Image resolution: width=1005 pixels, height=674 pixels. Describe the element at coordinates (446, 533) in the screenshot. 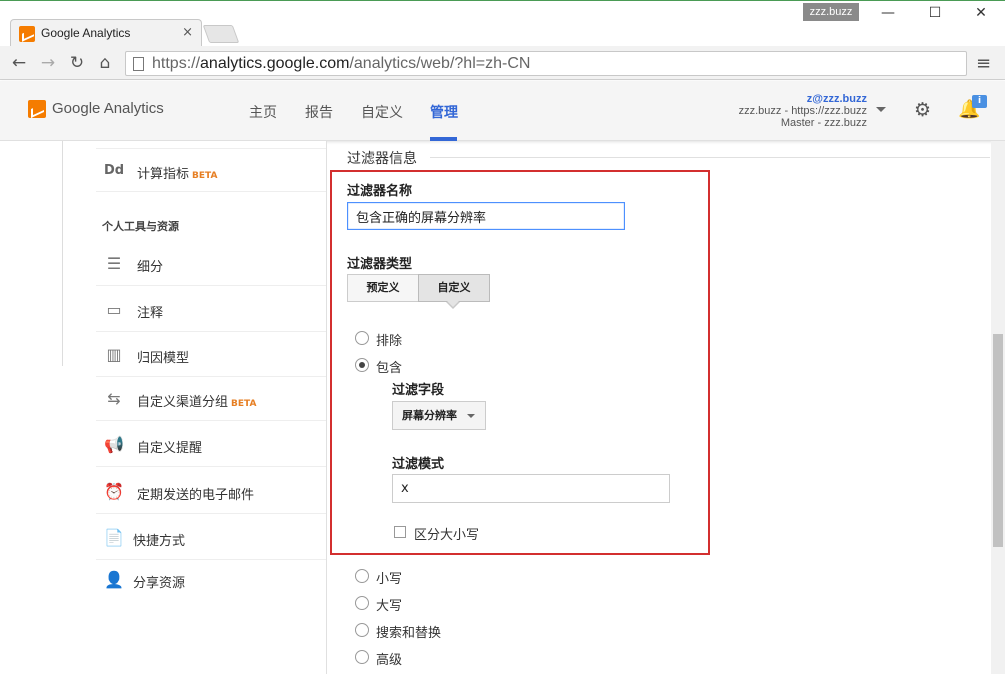

I see `case-sensitive-label: 区分大小写` at that location.